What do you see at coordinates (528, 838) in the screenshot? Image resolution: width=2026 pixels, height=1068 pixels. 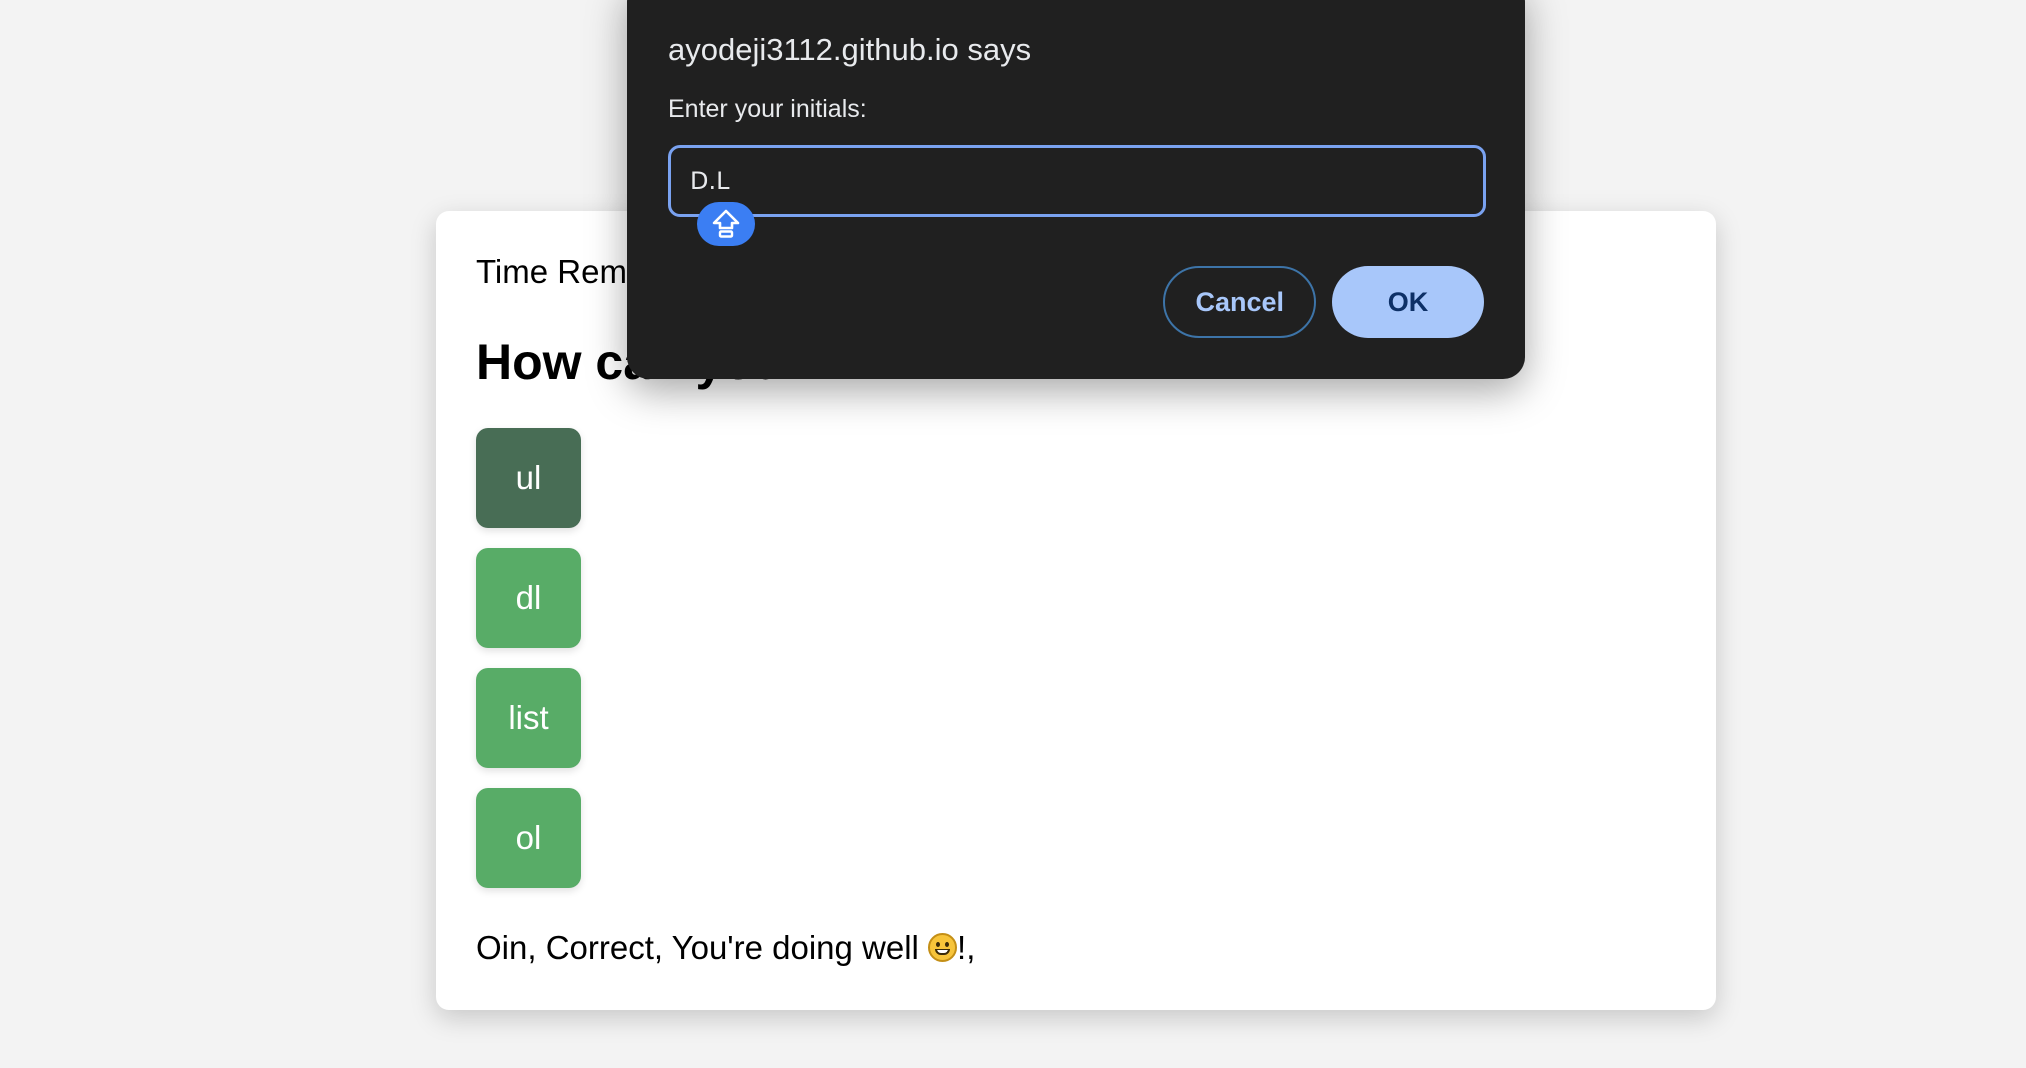 I see `option-button-ol: ol` at bounding box center [528, 838].